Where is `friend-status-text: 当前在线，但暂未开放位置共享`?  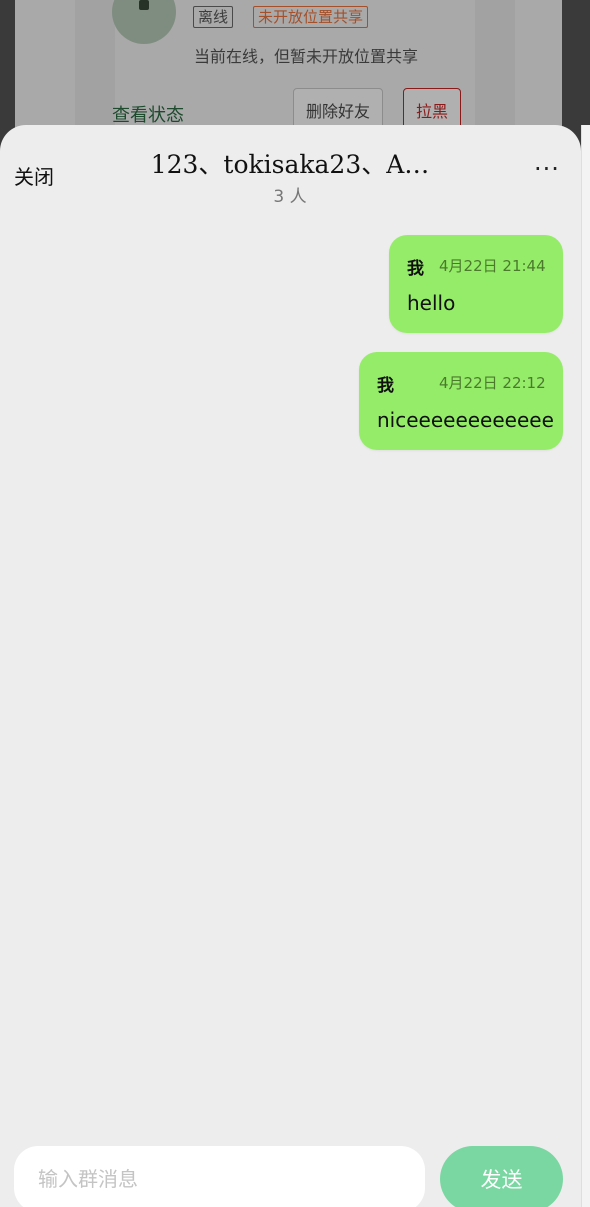 friend-status-text: 当前在线，但暂未开放位置共享 is located at coordinates (306, 56).